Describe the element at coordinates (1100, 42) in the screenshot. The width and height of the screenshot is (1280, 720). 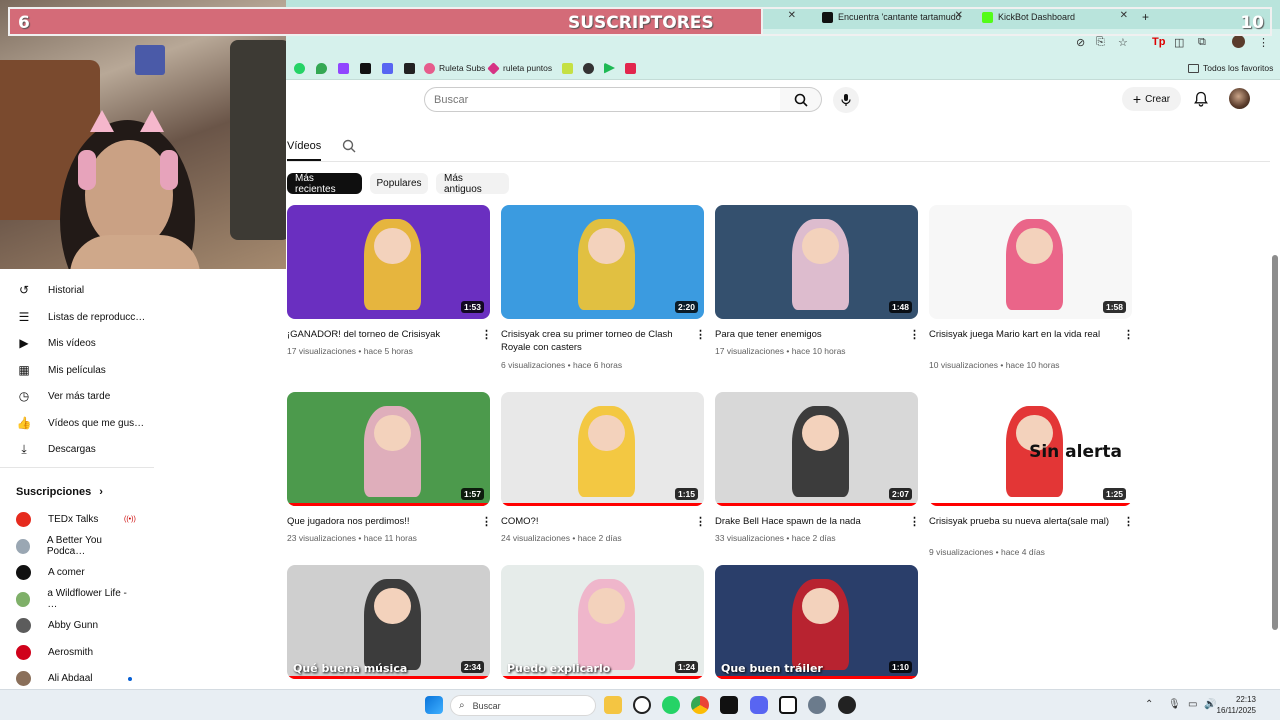
I see `install-icon: ⎘` at that location.